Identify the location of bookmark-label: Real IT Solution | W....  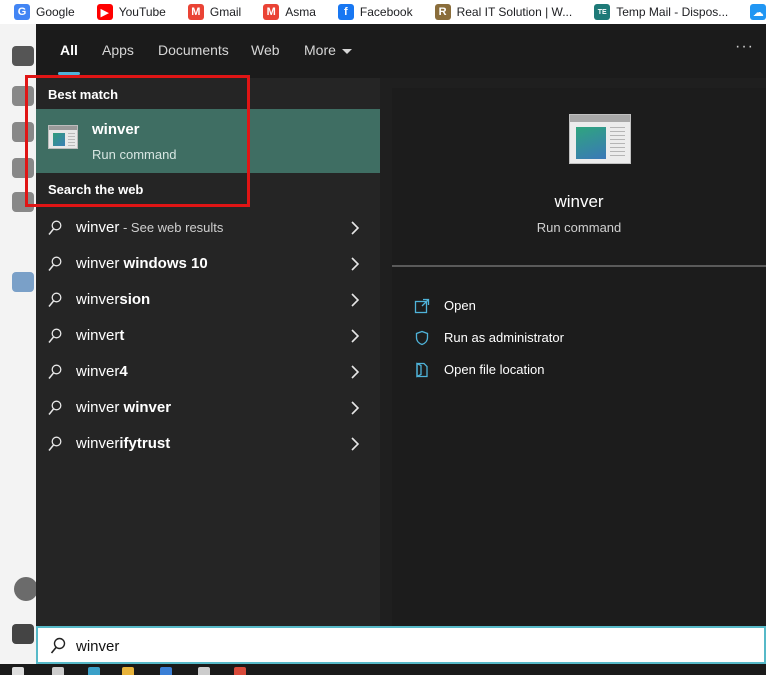
(514, 12).